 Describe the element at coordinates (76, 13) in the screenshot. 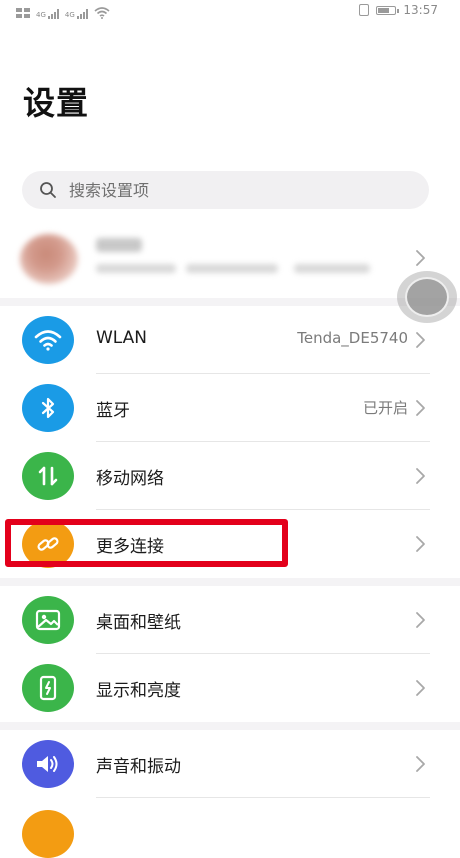

I see `signal-sim2-icon: 4G` at that location.